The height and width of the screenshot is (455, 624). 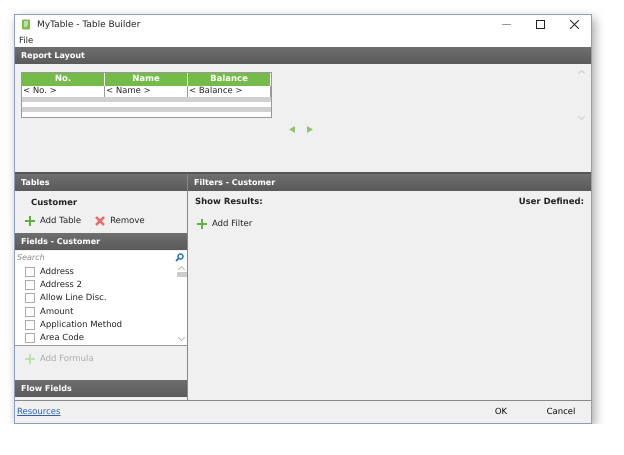 I want to click on section-header: Fields - Customer, so click(x=101, y=241).